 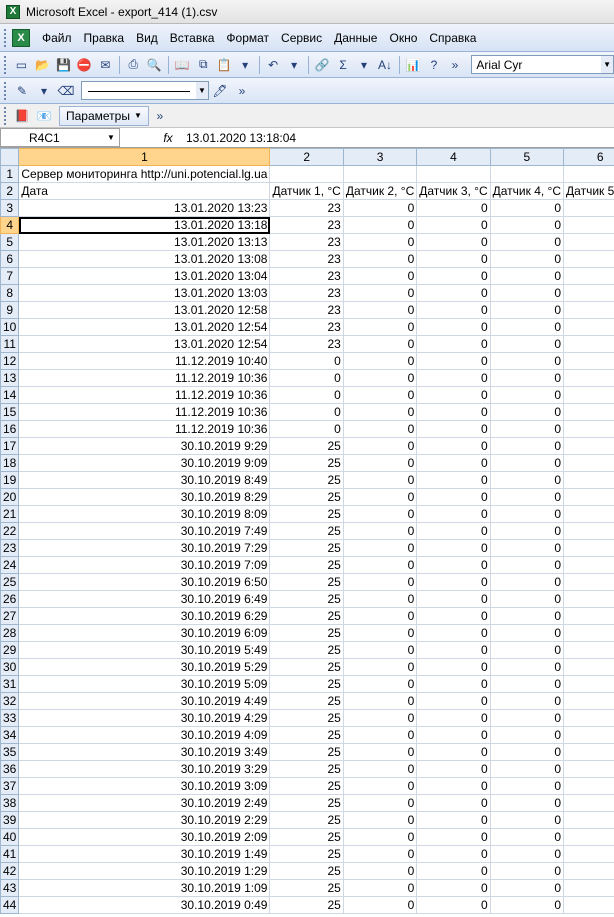 What do you see at coordinates (182, 65) in the screenshot?
I see `research-icon: 📖` at bounding box center [182, 65].